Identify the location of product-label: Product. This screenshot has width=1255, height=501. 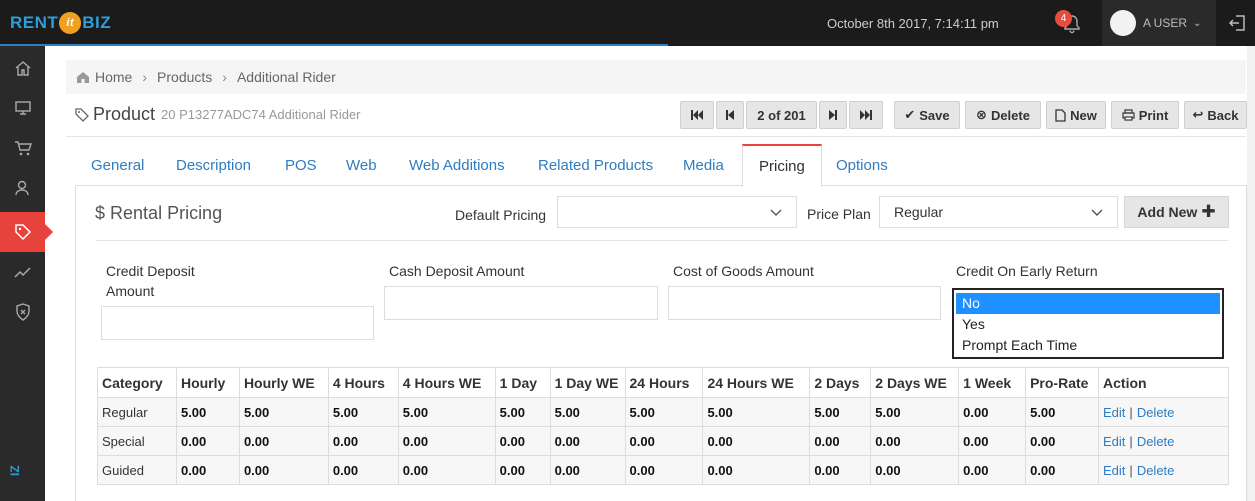
(124, 114).